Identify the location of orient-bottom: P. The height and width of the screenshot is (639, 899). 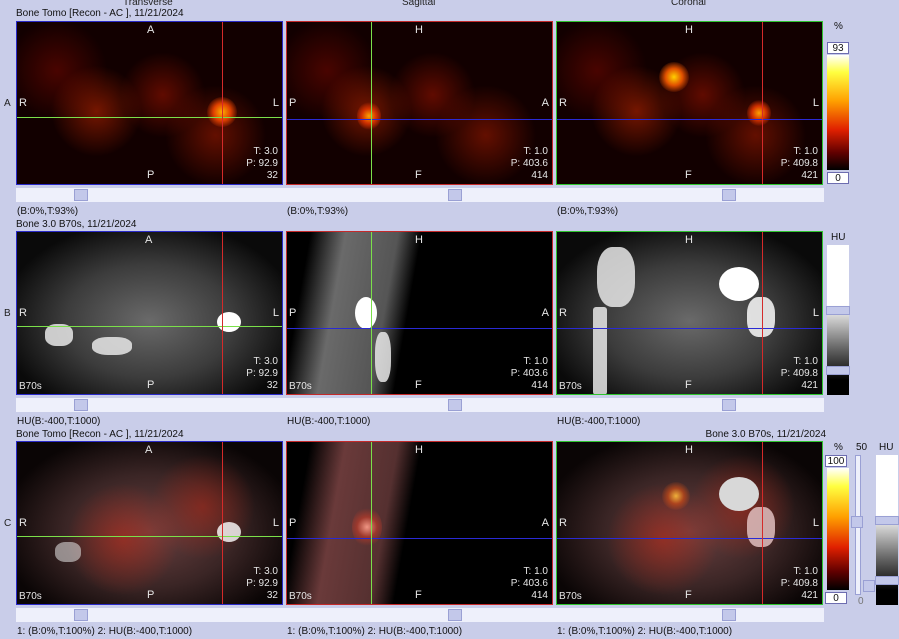
(151, 385).